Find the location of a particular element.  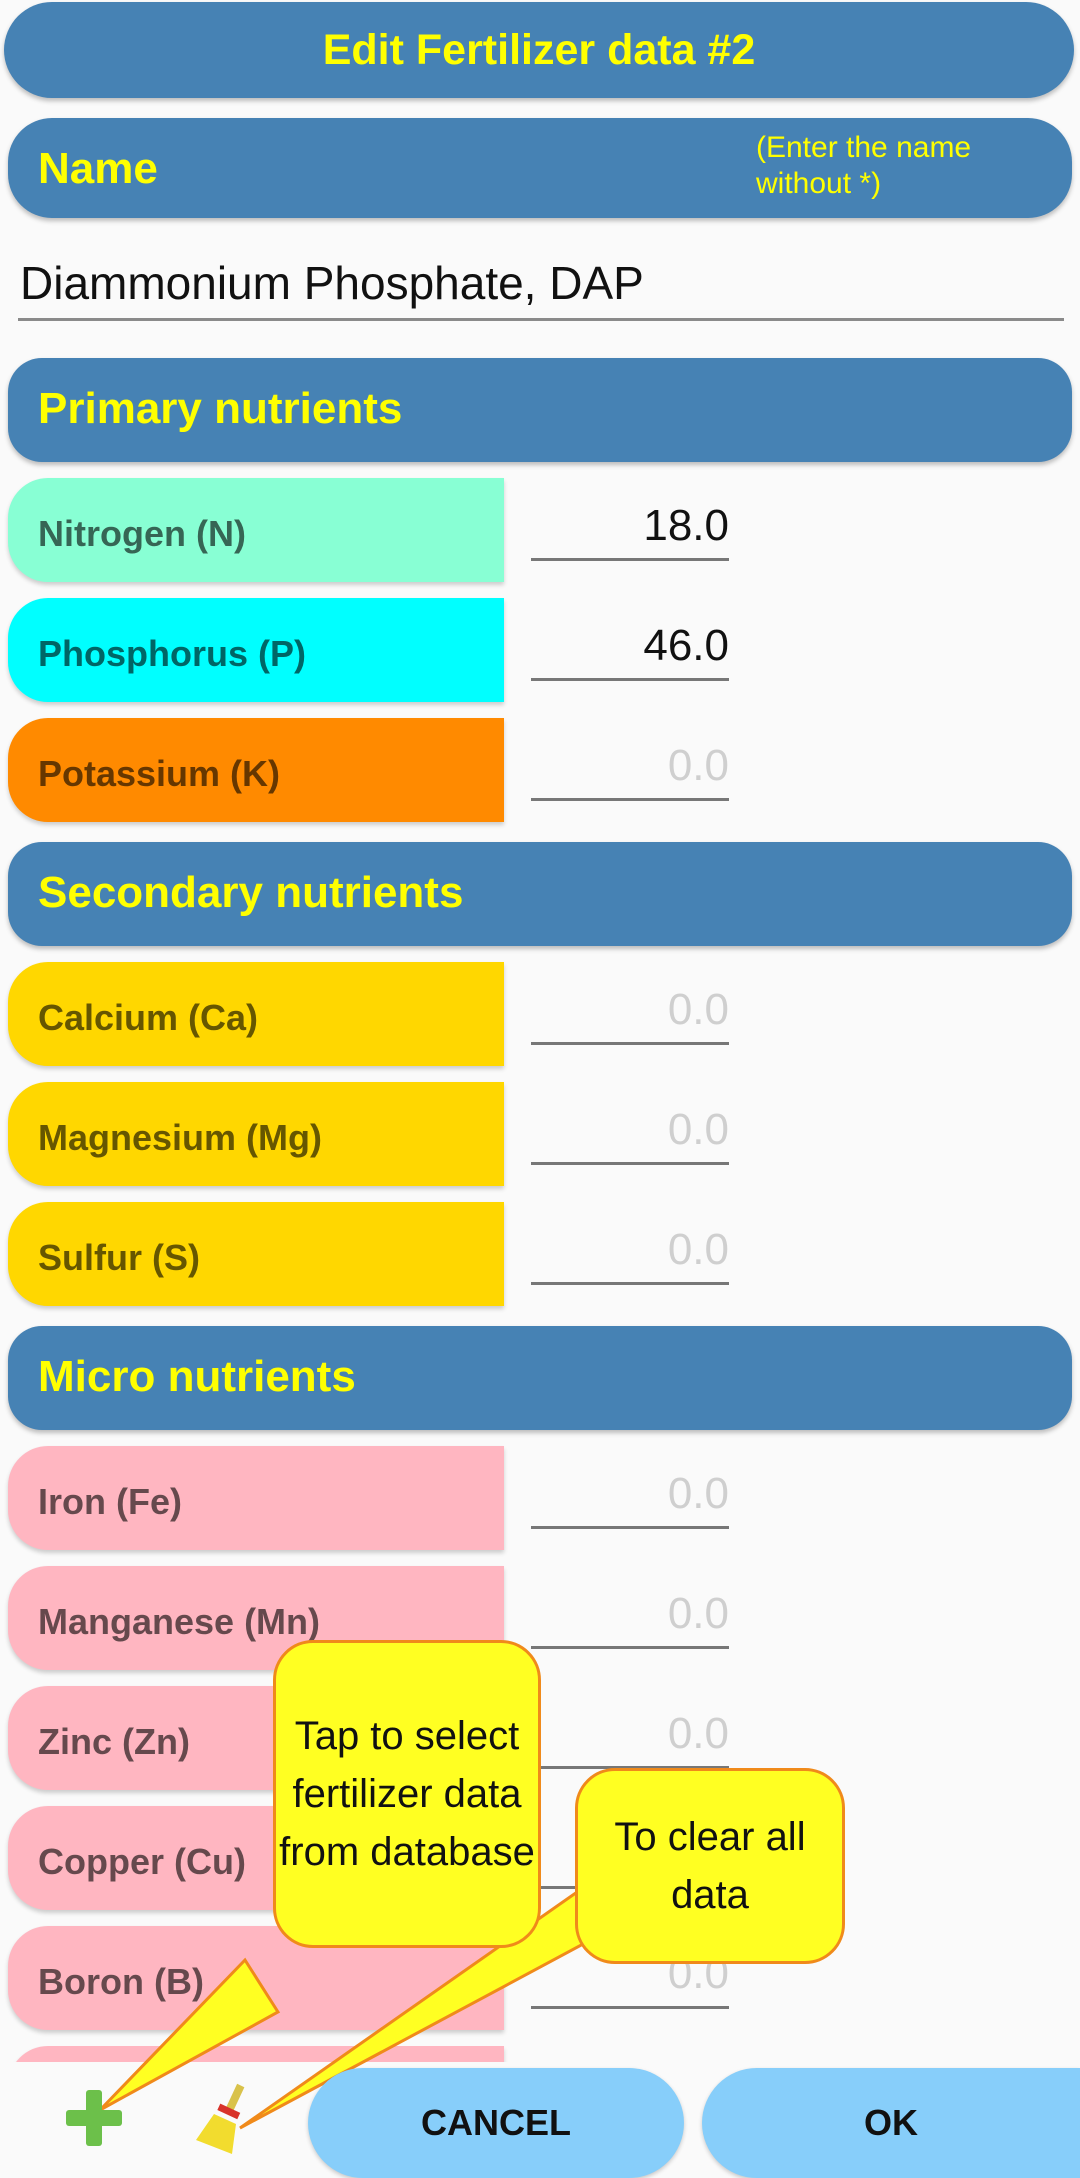

nutrient-row-calcium: Calcium (Ca) is located at coordinates (540, 1015).